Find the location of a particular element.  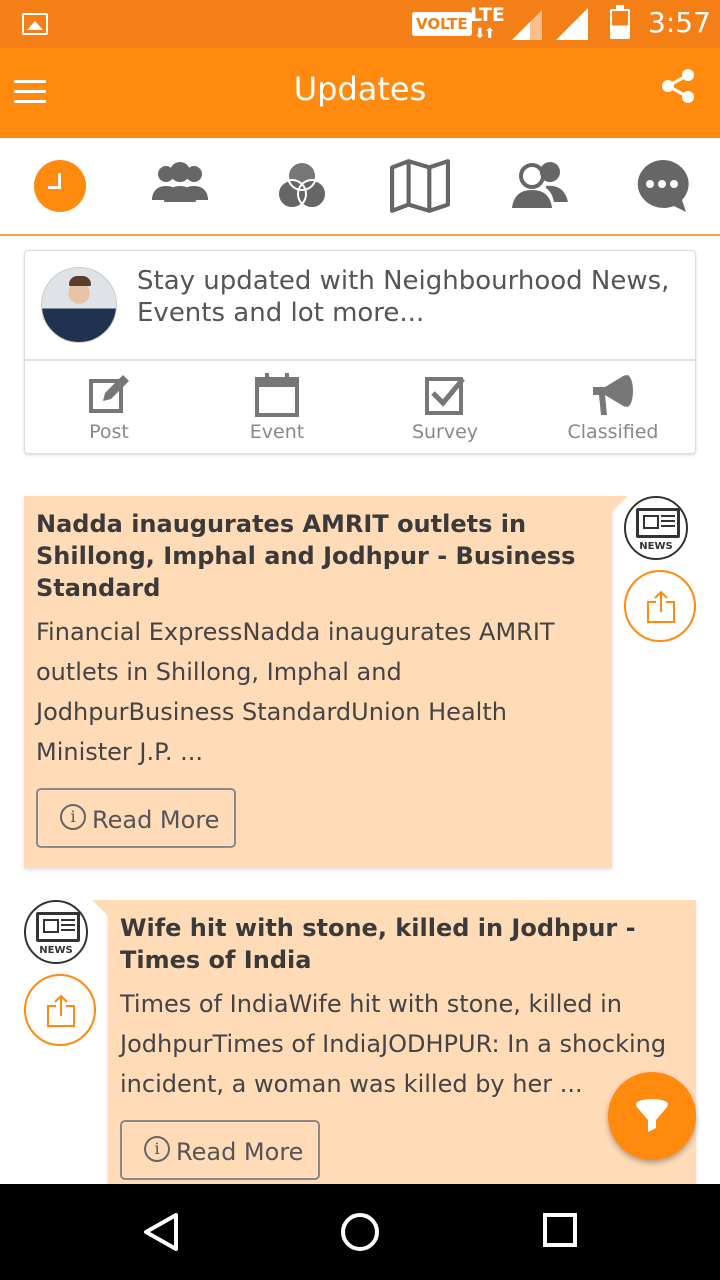

tab-contacts-people-icon is located at coordinates (540, 186).